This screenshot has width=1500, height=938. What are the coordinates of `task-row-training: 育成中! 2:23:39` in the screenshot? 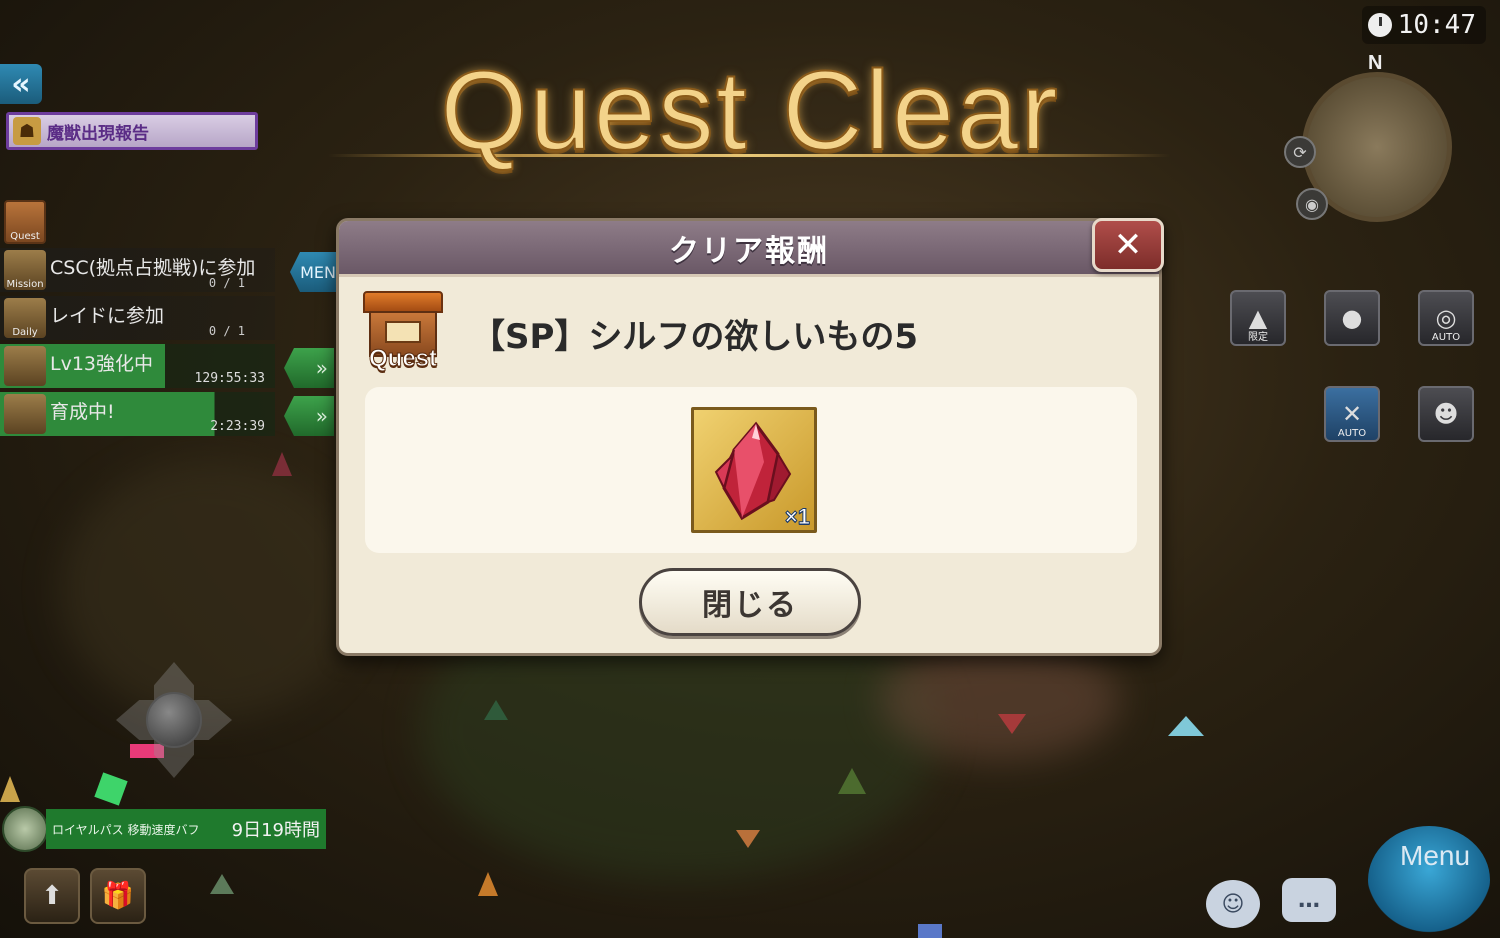 It's located at (137, 414).